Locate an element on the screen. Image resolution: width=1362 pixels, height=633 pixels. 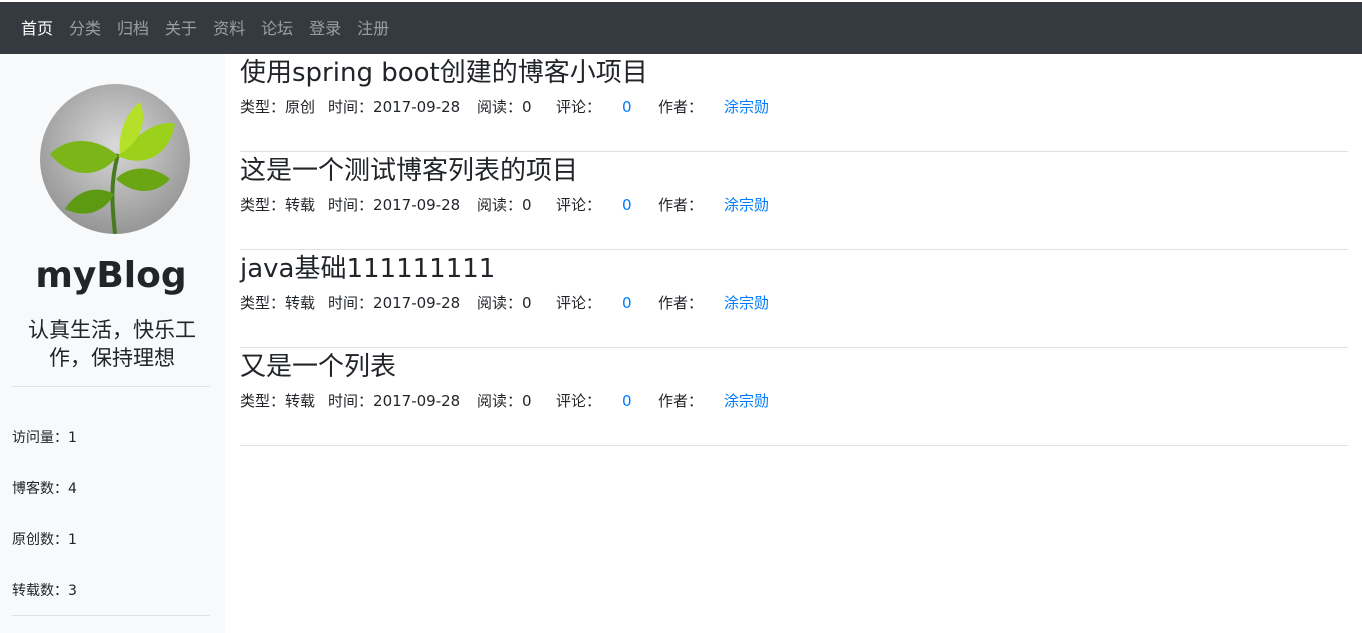
stat-visits: 访问量：1 is located at coordinates (44, 438).